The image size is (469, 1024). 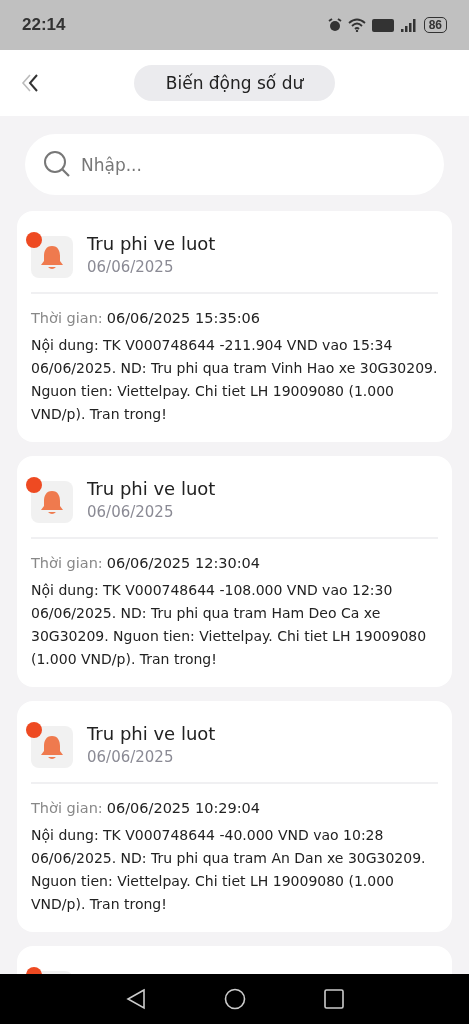 I want to click on time-value: 06/06/2025 15:35:06, so click(x=183, y=318).